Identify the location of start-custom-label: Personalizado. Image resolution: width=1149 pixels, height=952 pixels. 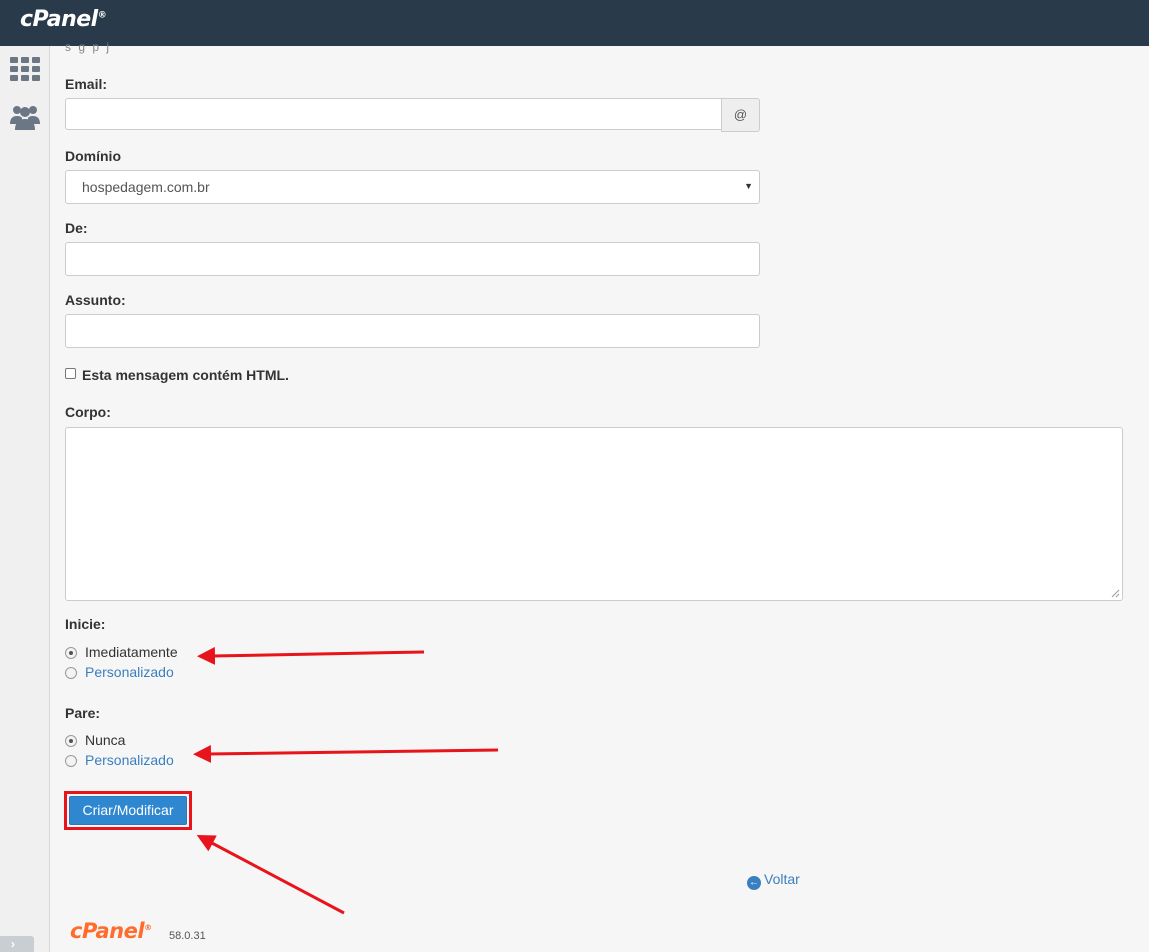
(129, 672).